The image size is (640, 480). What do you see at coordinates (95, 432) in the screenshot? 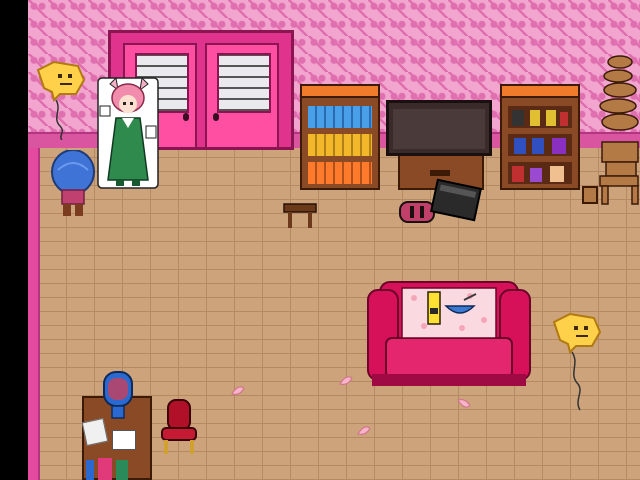
I see `desk-papers` at bounding box center [95, 432].